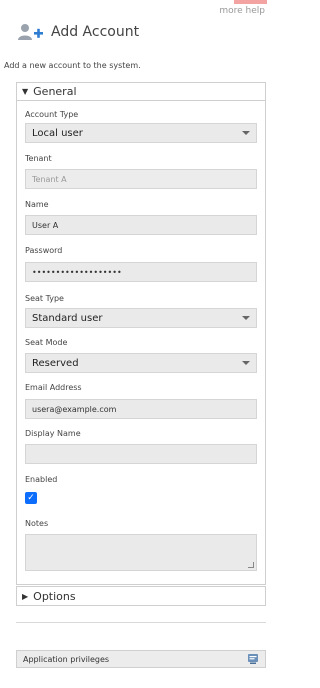 The width and height of the screenshot is (320, 688). What do you see at coordinates (37, 204) in the screenshot?
I see `name-label: Name` at bounding box center [37, 204].